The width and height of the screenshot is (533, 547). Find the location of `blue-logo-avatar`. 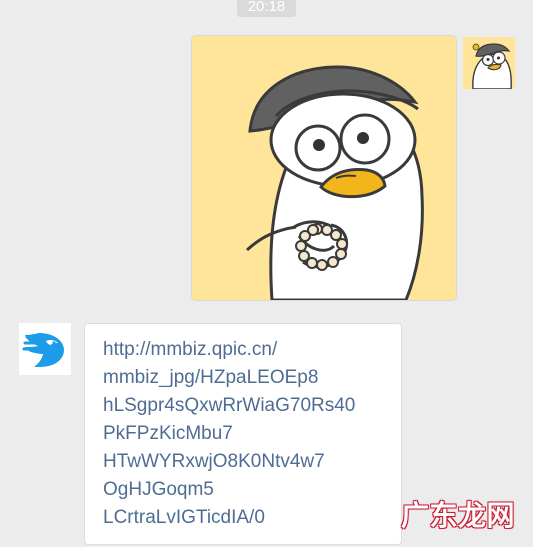

blue-logo-avatar is located at coordinates (45, 349).